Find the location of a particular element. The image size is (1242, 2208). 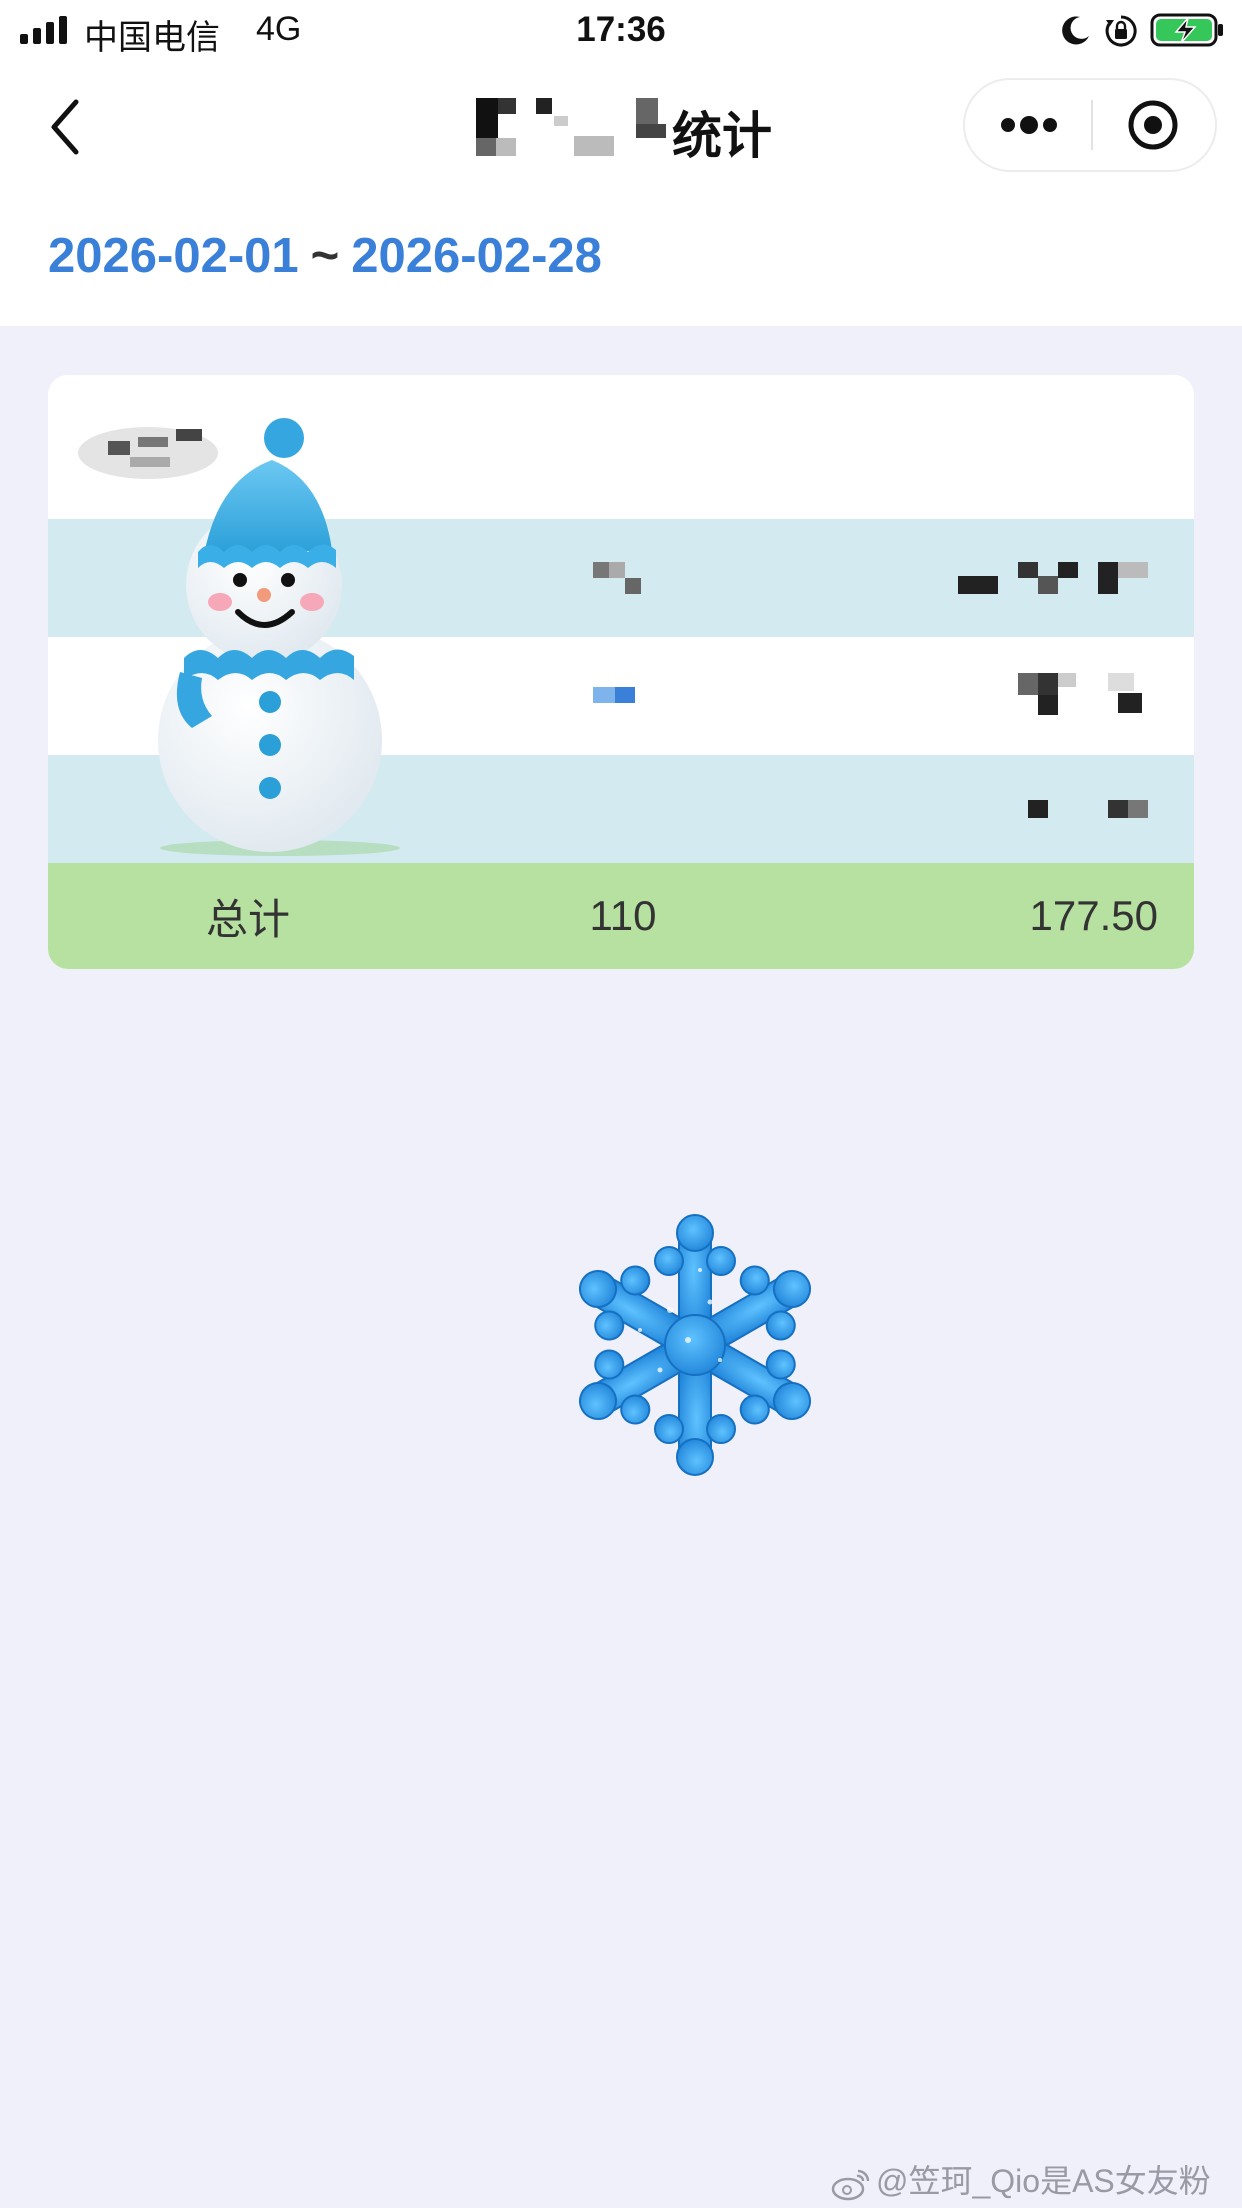

rotation-lock-icon is located at coordinates (1121, 31).